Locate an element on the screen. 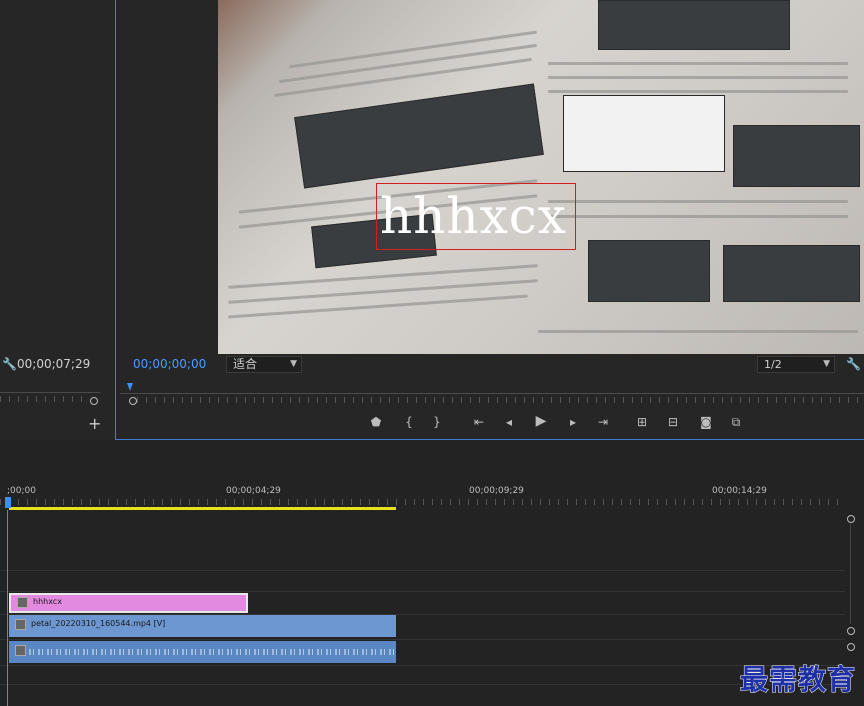 Image resolution: width=864 pixels, height=706 pixels. source-monitor-panel is located at coordinates (57, 220).